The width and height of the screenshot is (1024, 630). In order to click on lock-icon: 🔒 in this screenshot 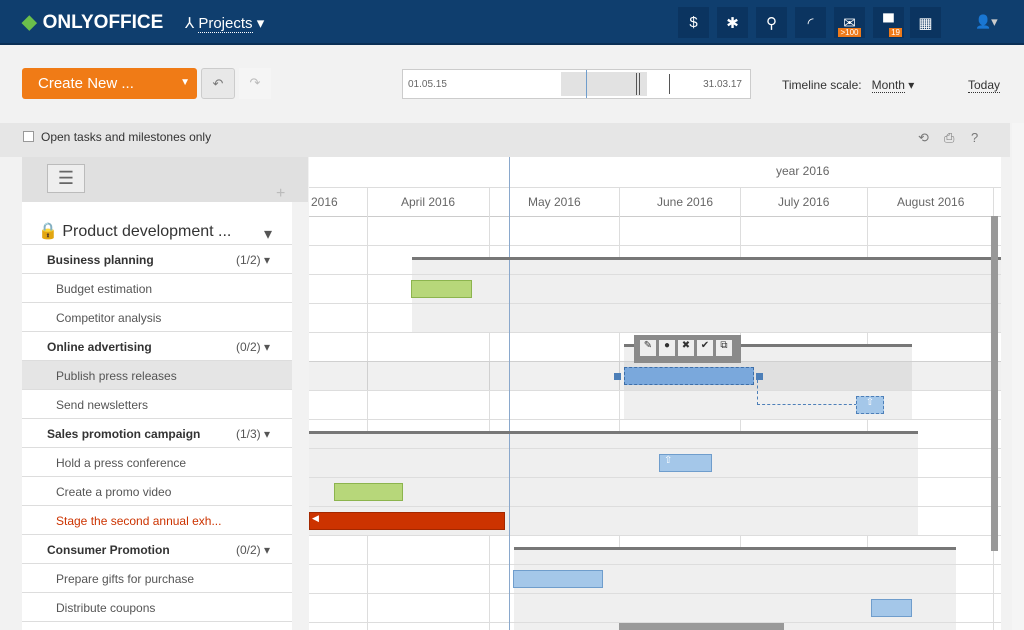, I will do `click(48, 231)`.